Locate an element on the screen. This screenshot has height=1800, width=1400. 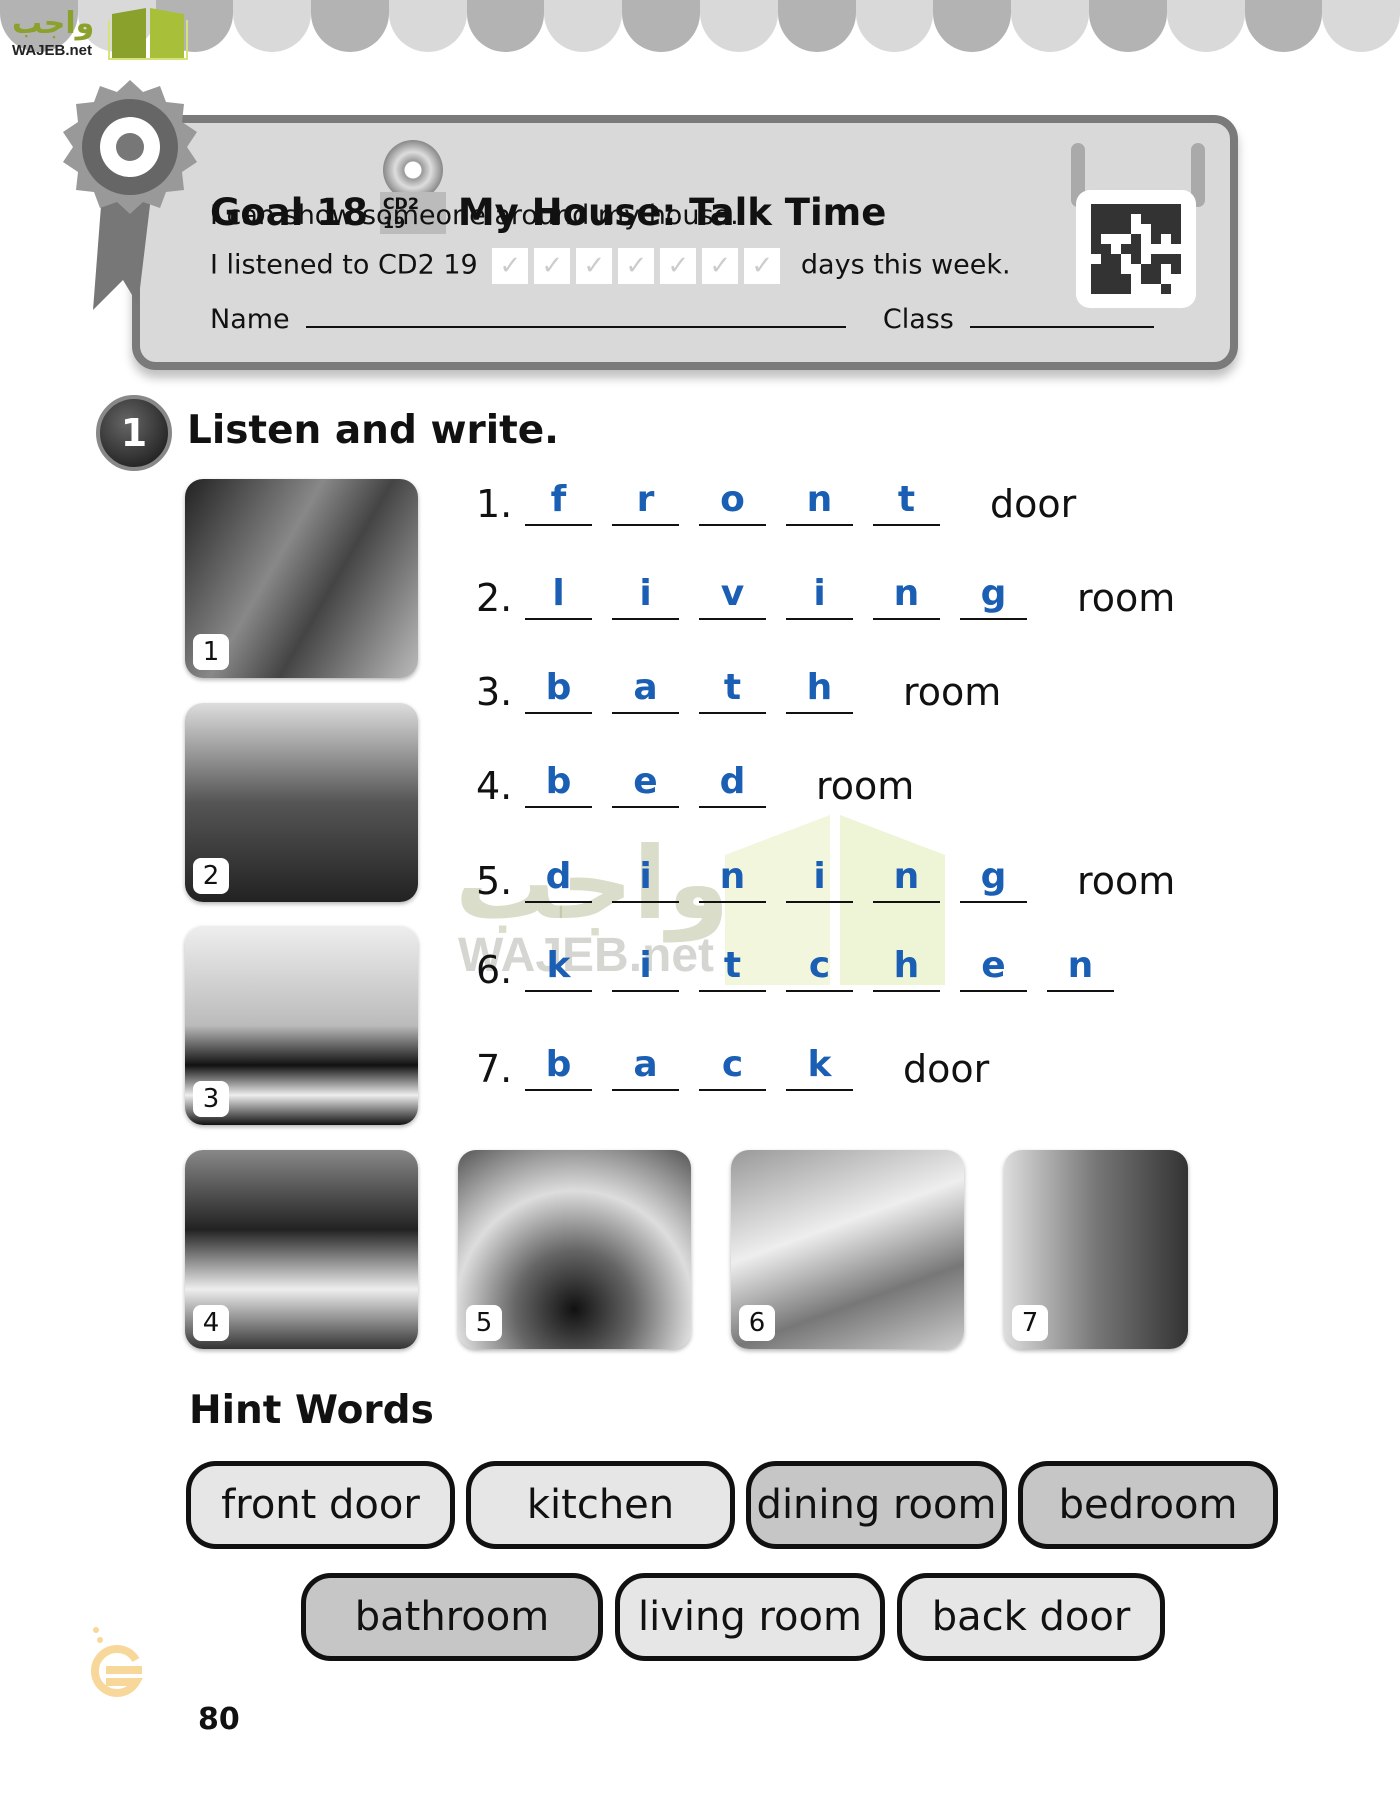
letter-blank: f is located at coordinates (558, 502).